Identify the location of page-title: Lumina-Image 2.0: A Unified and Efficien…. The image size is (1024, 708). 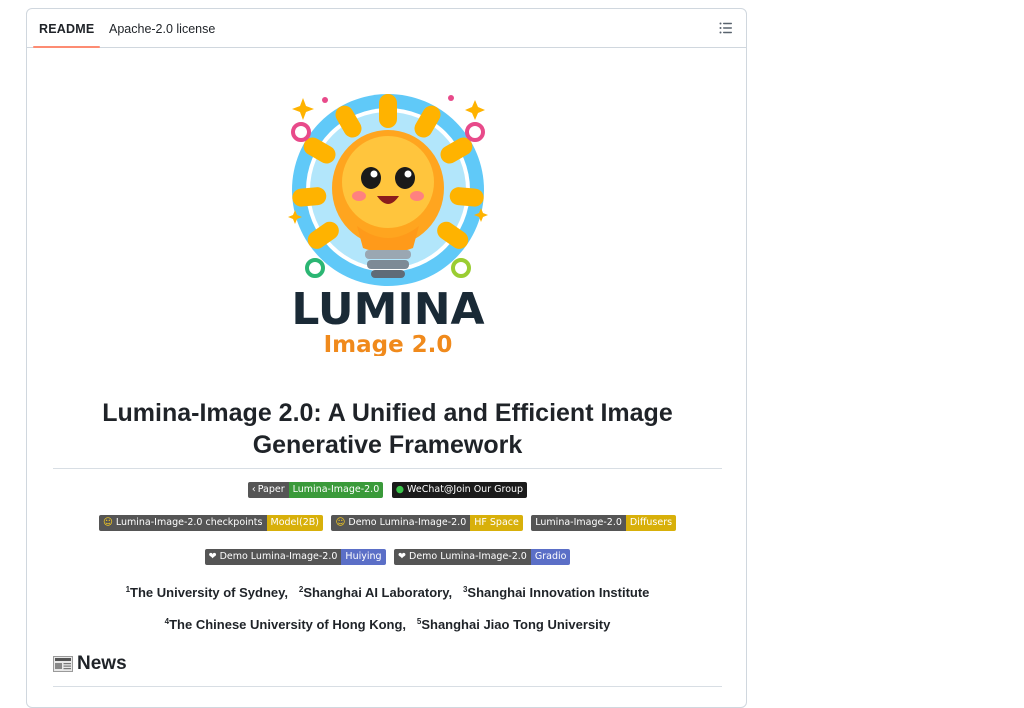
(387, 429).